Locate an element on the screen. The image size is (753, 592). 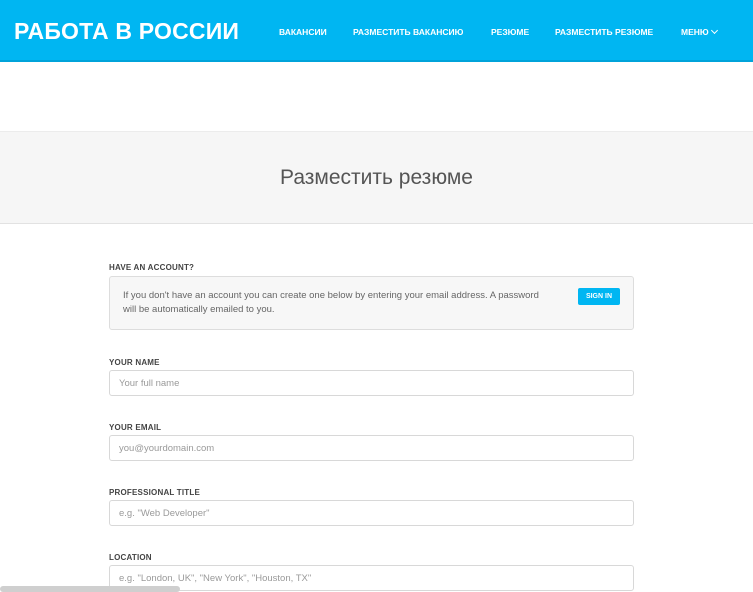
email-label: YOUR EMAIL is located at coordinates (135, 427).